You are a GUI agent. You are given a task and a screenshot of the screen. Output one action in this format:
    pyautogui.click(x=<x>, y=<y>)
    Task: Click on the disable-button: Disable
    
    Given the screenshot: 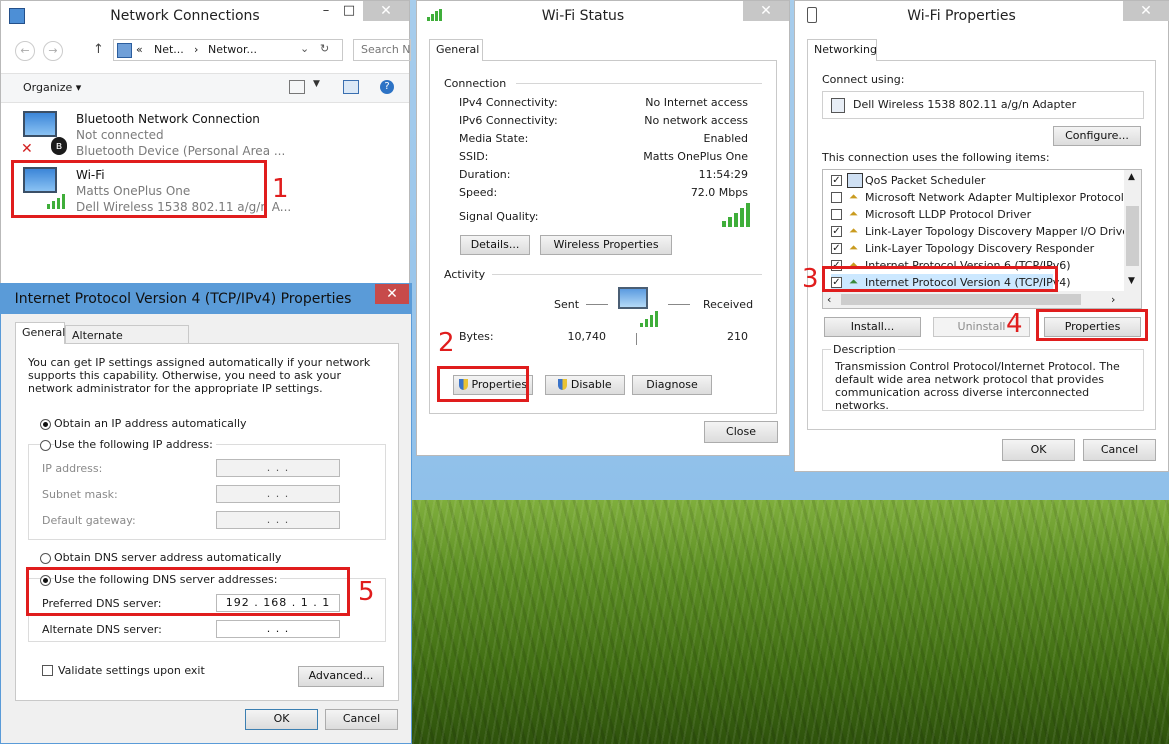 What is the action you would take?
    pyautogui.click(x=585, y=385)
    